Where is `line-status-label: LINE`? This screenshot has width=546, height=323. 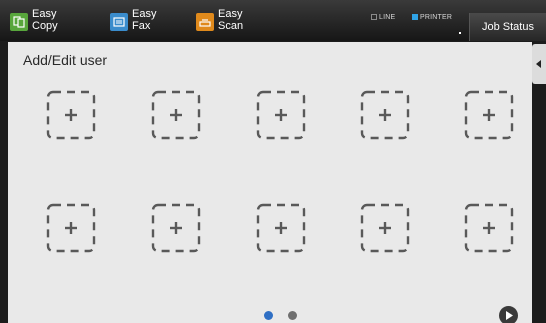
line-status-label: LINE is located at coordinates (387, 17).